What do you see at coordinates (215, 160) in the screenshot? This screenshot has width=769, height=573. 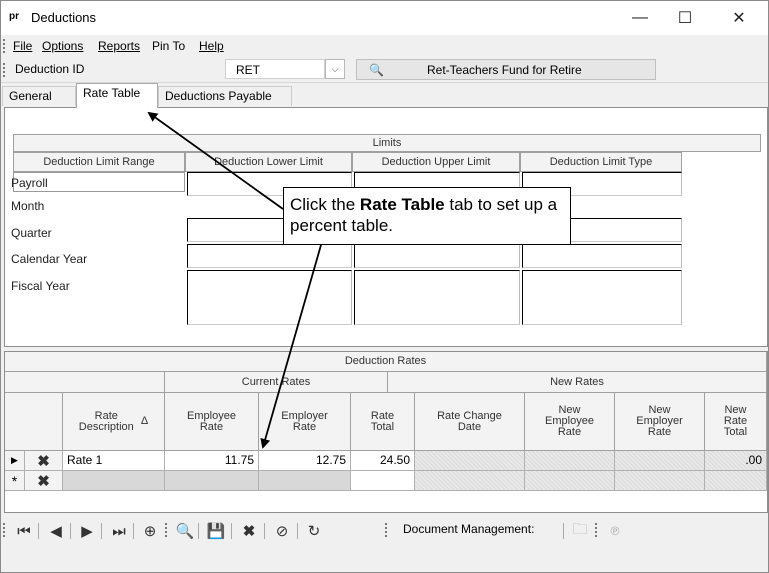 I see `arrow-to-rate-table-tab` at bounding box center [215, 160].